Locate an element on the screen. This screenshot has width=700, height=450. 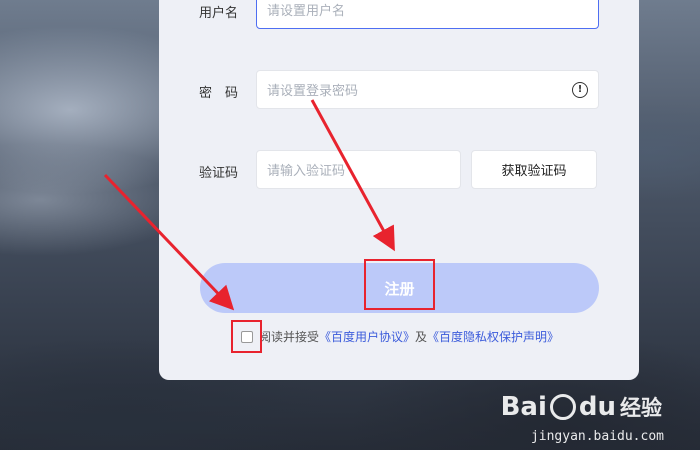
baidu-jingyan-logo: Bai du 经验 is located at coordinates (581, 407).